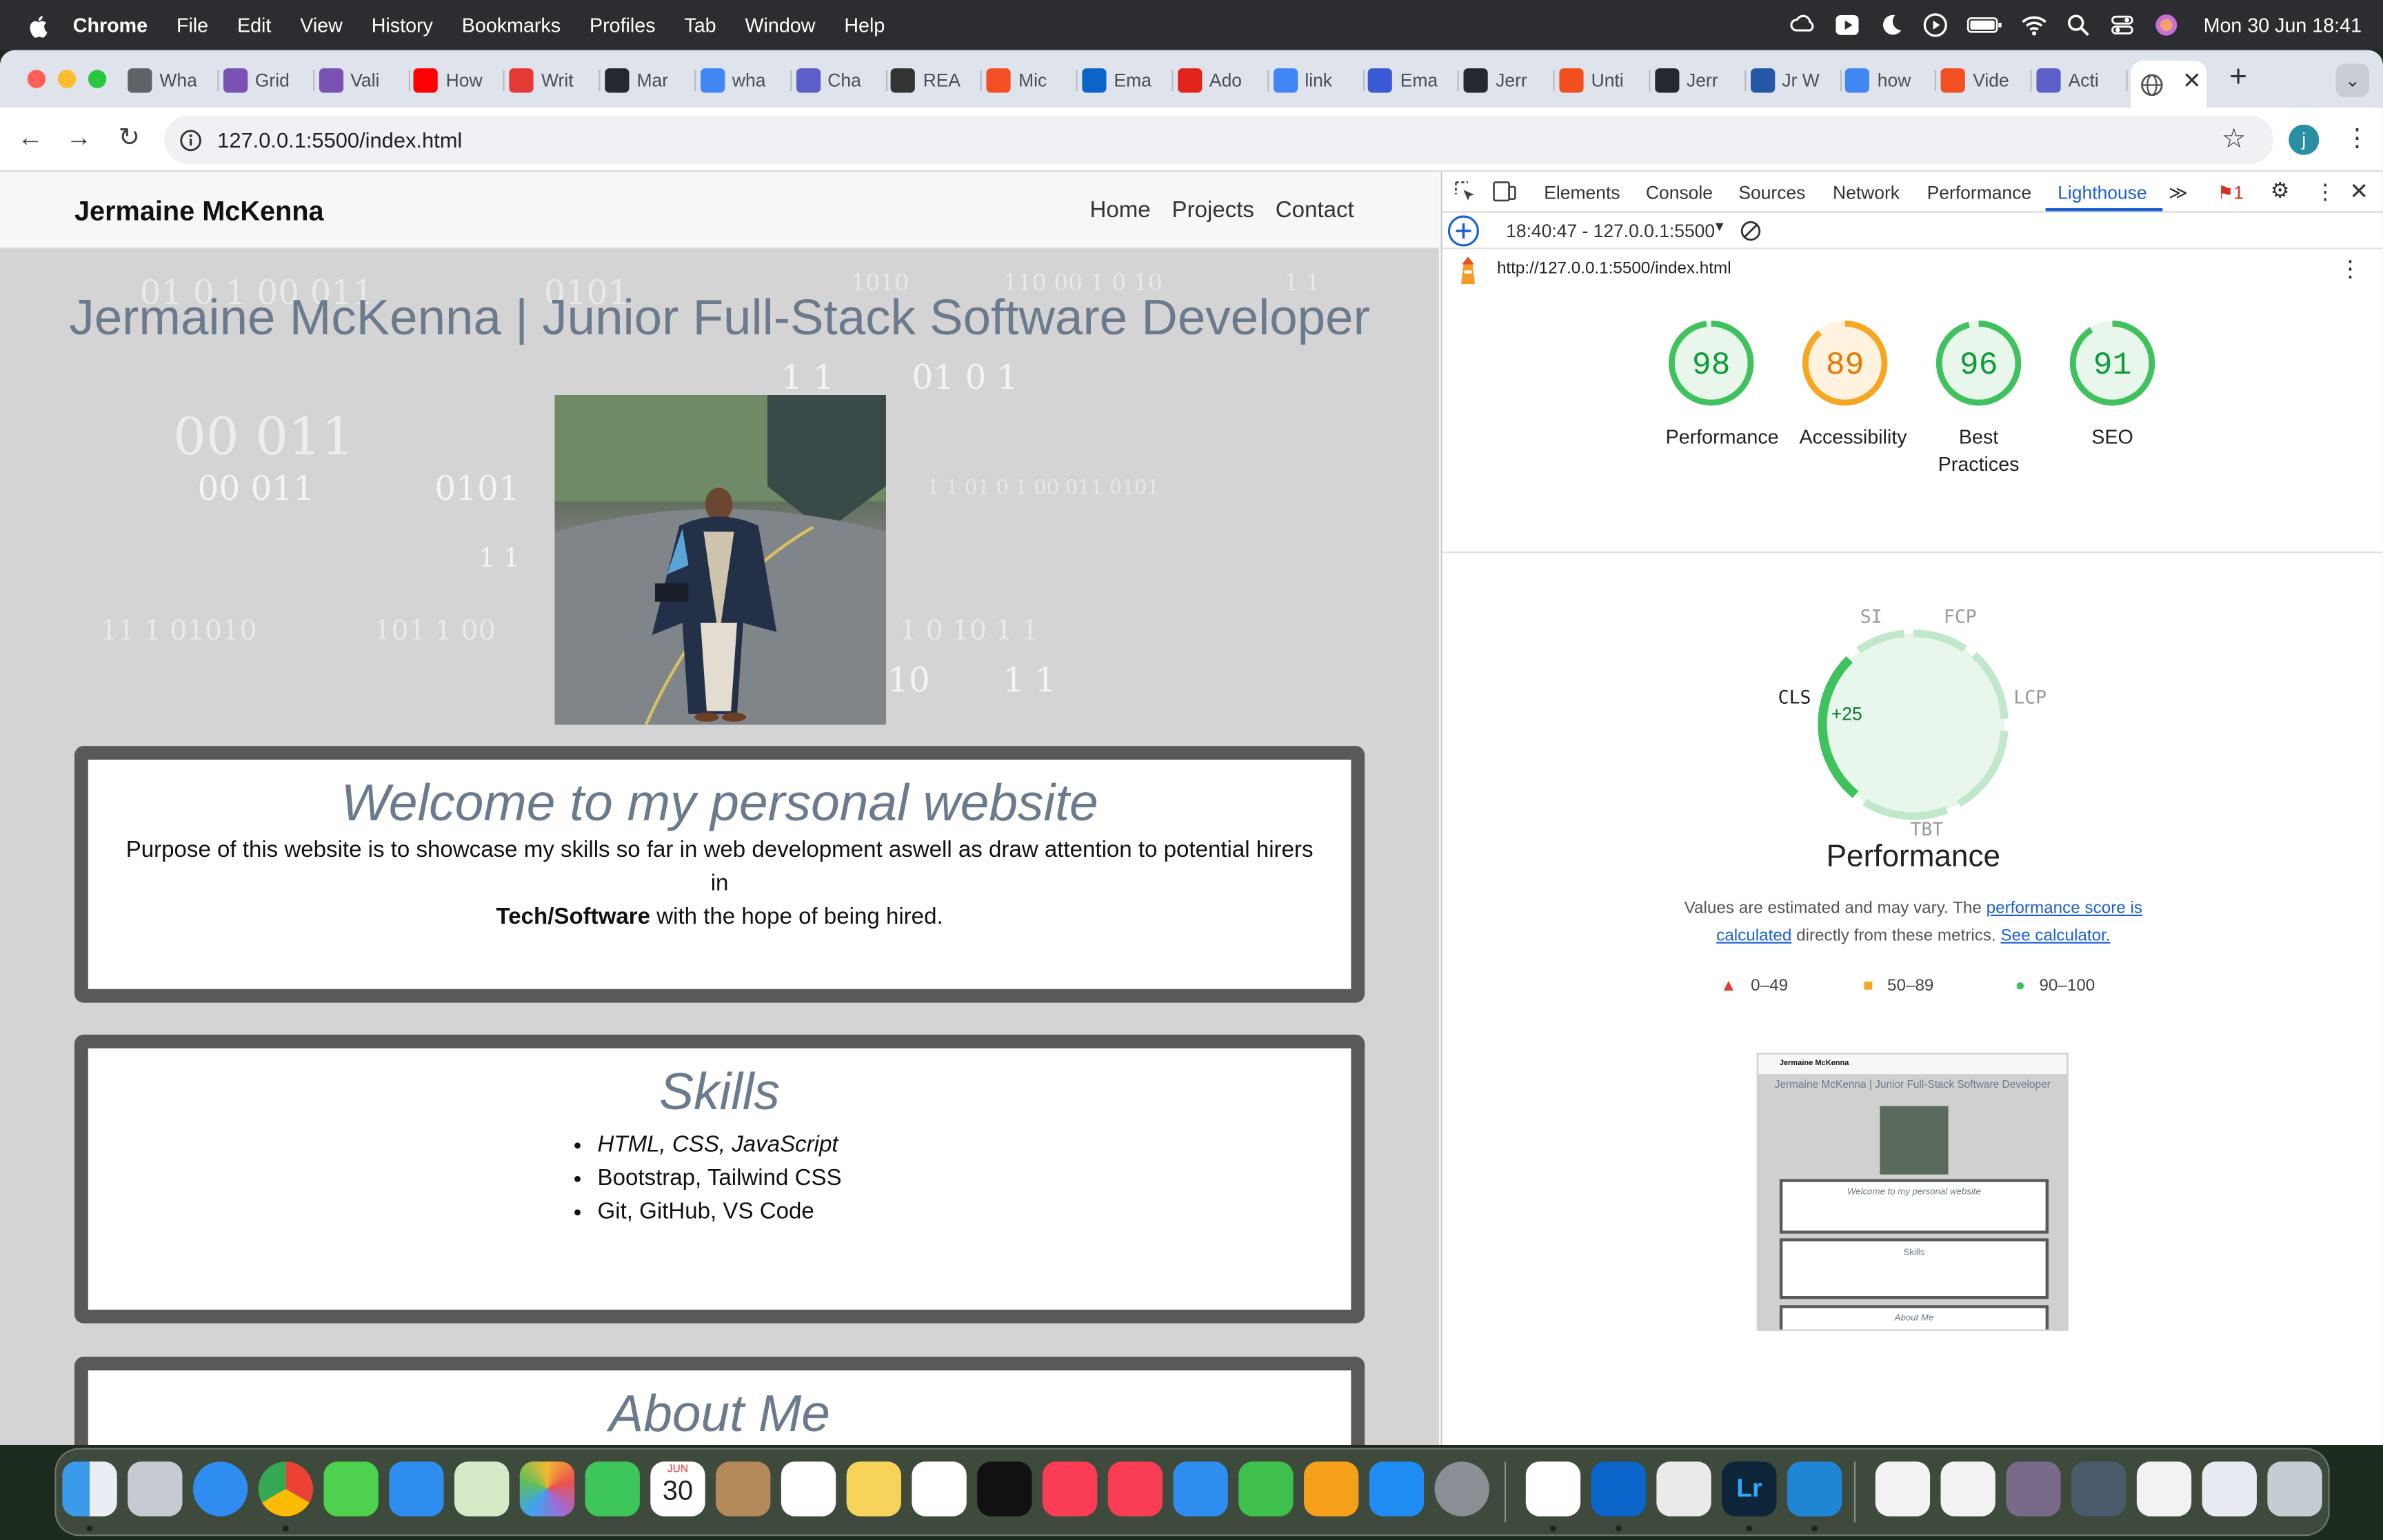 The width and height of the screenshot is (2383, 1540). I want to click on devtools-tab-sources: Sources, so click(1771, 193).